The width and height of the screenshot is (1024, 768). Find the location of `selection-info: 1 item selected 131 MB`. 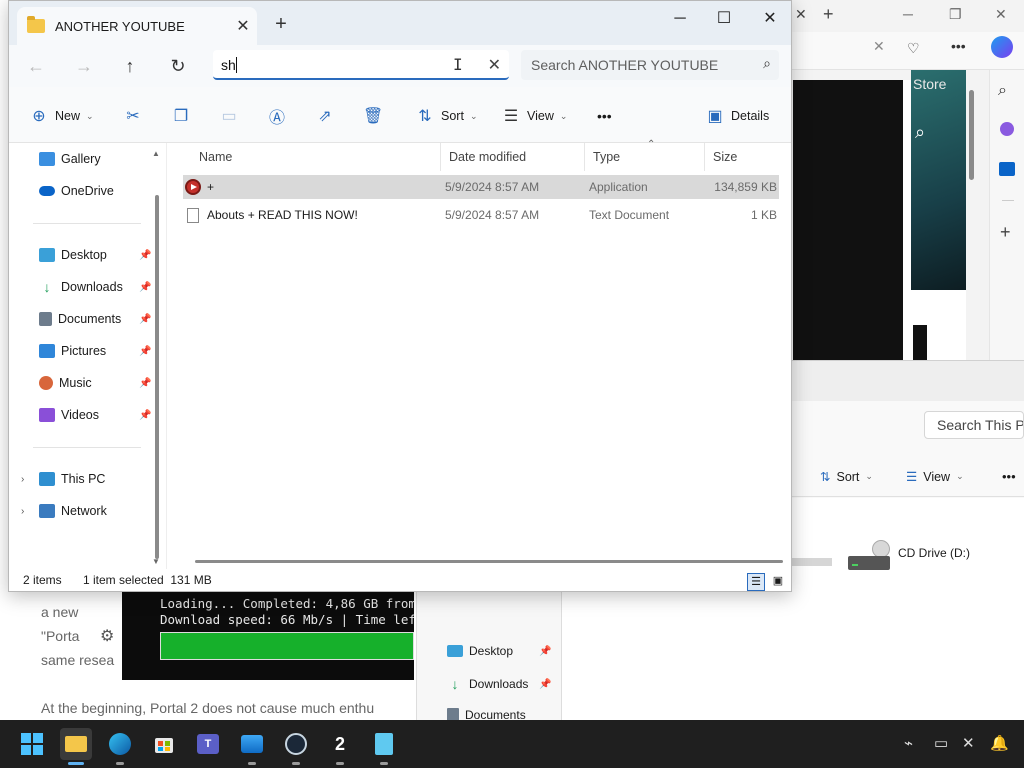

selection-info: 1 item selected 131 MB is located at coordinates (147, 580).